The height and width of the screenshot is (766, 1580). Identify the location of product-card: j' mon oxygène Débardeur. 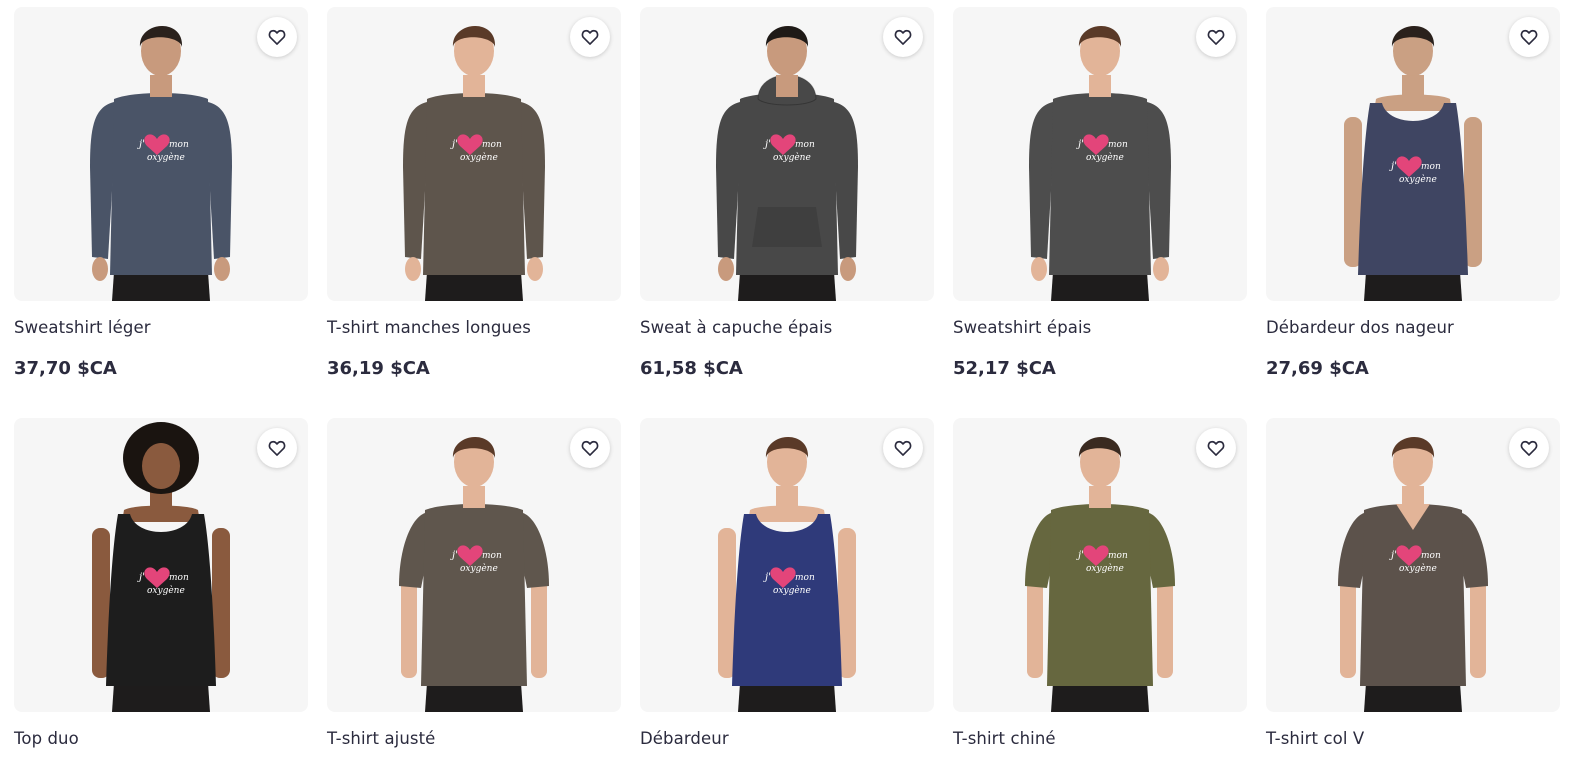
(787, 583).